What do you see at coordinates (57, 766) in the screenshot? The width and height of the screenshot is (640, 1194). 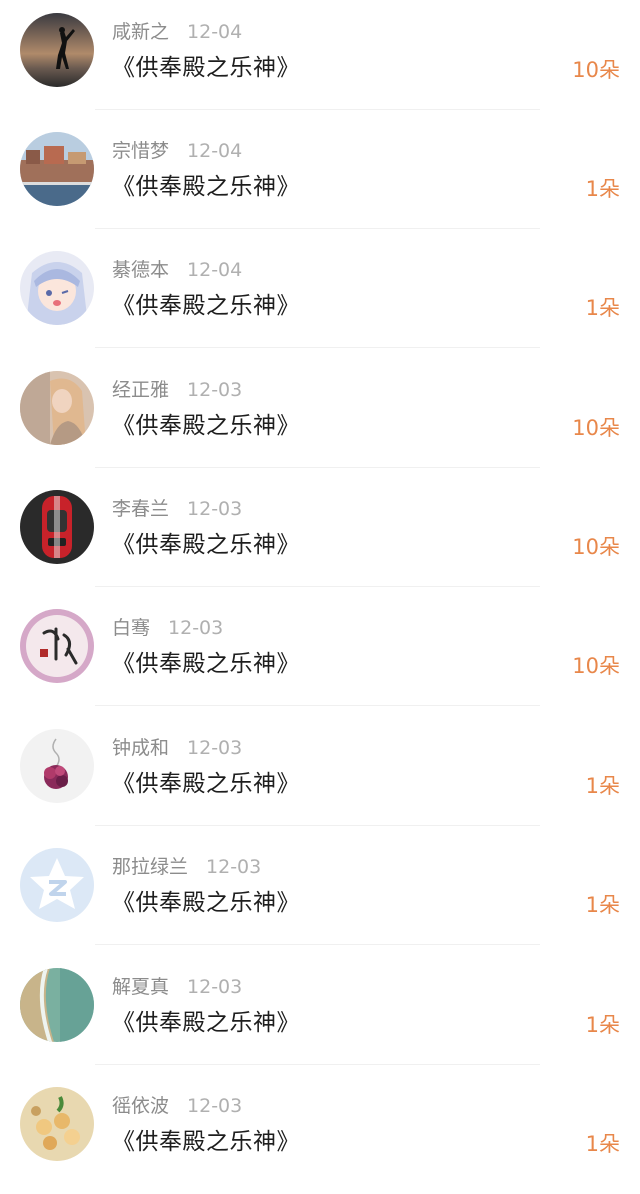 I see `purple-flower-avatar-icon` at bounding box center [57, 766].